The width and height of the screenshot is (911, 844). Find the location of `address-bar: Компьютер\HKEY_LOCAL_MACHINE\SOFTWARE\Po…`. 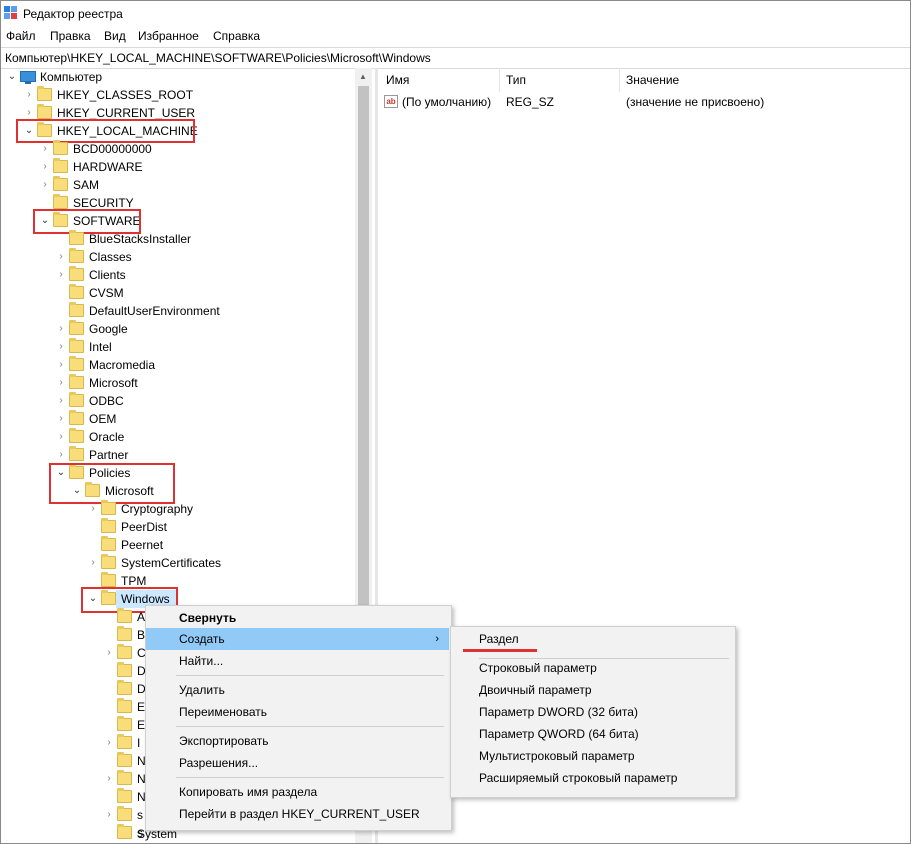

address-bar: Компьютер\HKEY_LOCAL_MACHINE\SOFTWARE\Po… is located at coordinates (455, 58).